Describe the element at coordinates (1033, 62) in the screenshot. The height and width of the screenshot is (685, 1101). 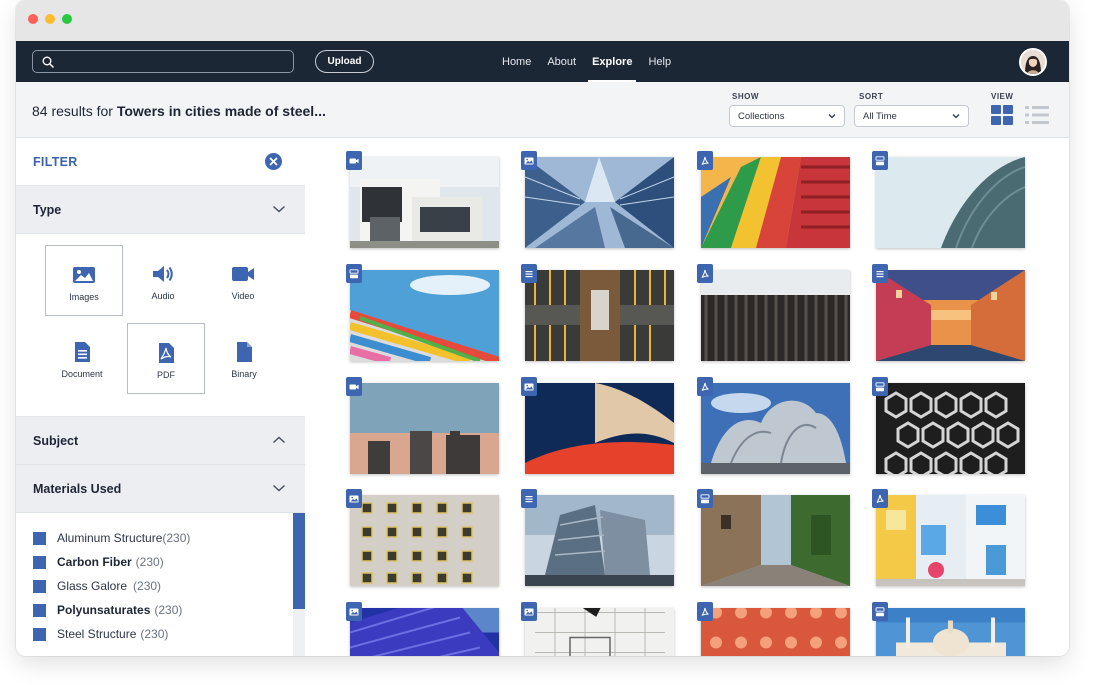
I see `user-avatar` at that location.